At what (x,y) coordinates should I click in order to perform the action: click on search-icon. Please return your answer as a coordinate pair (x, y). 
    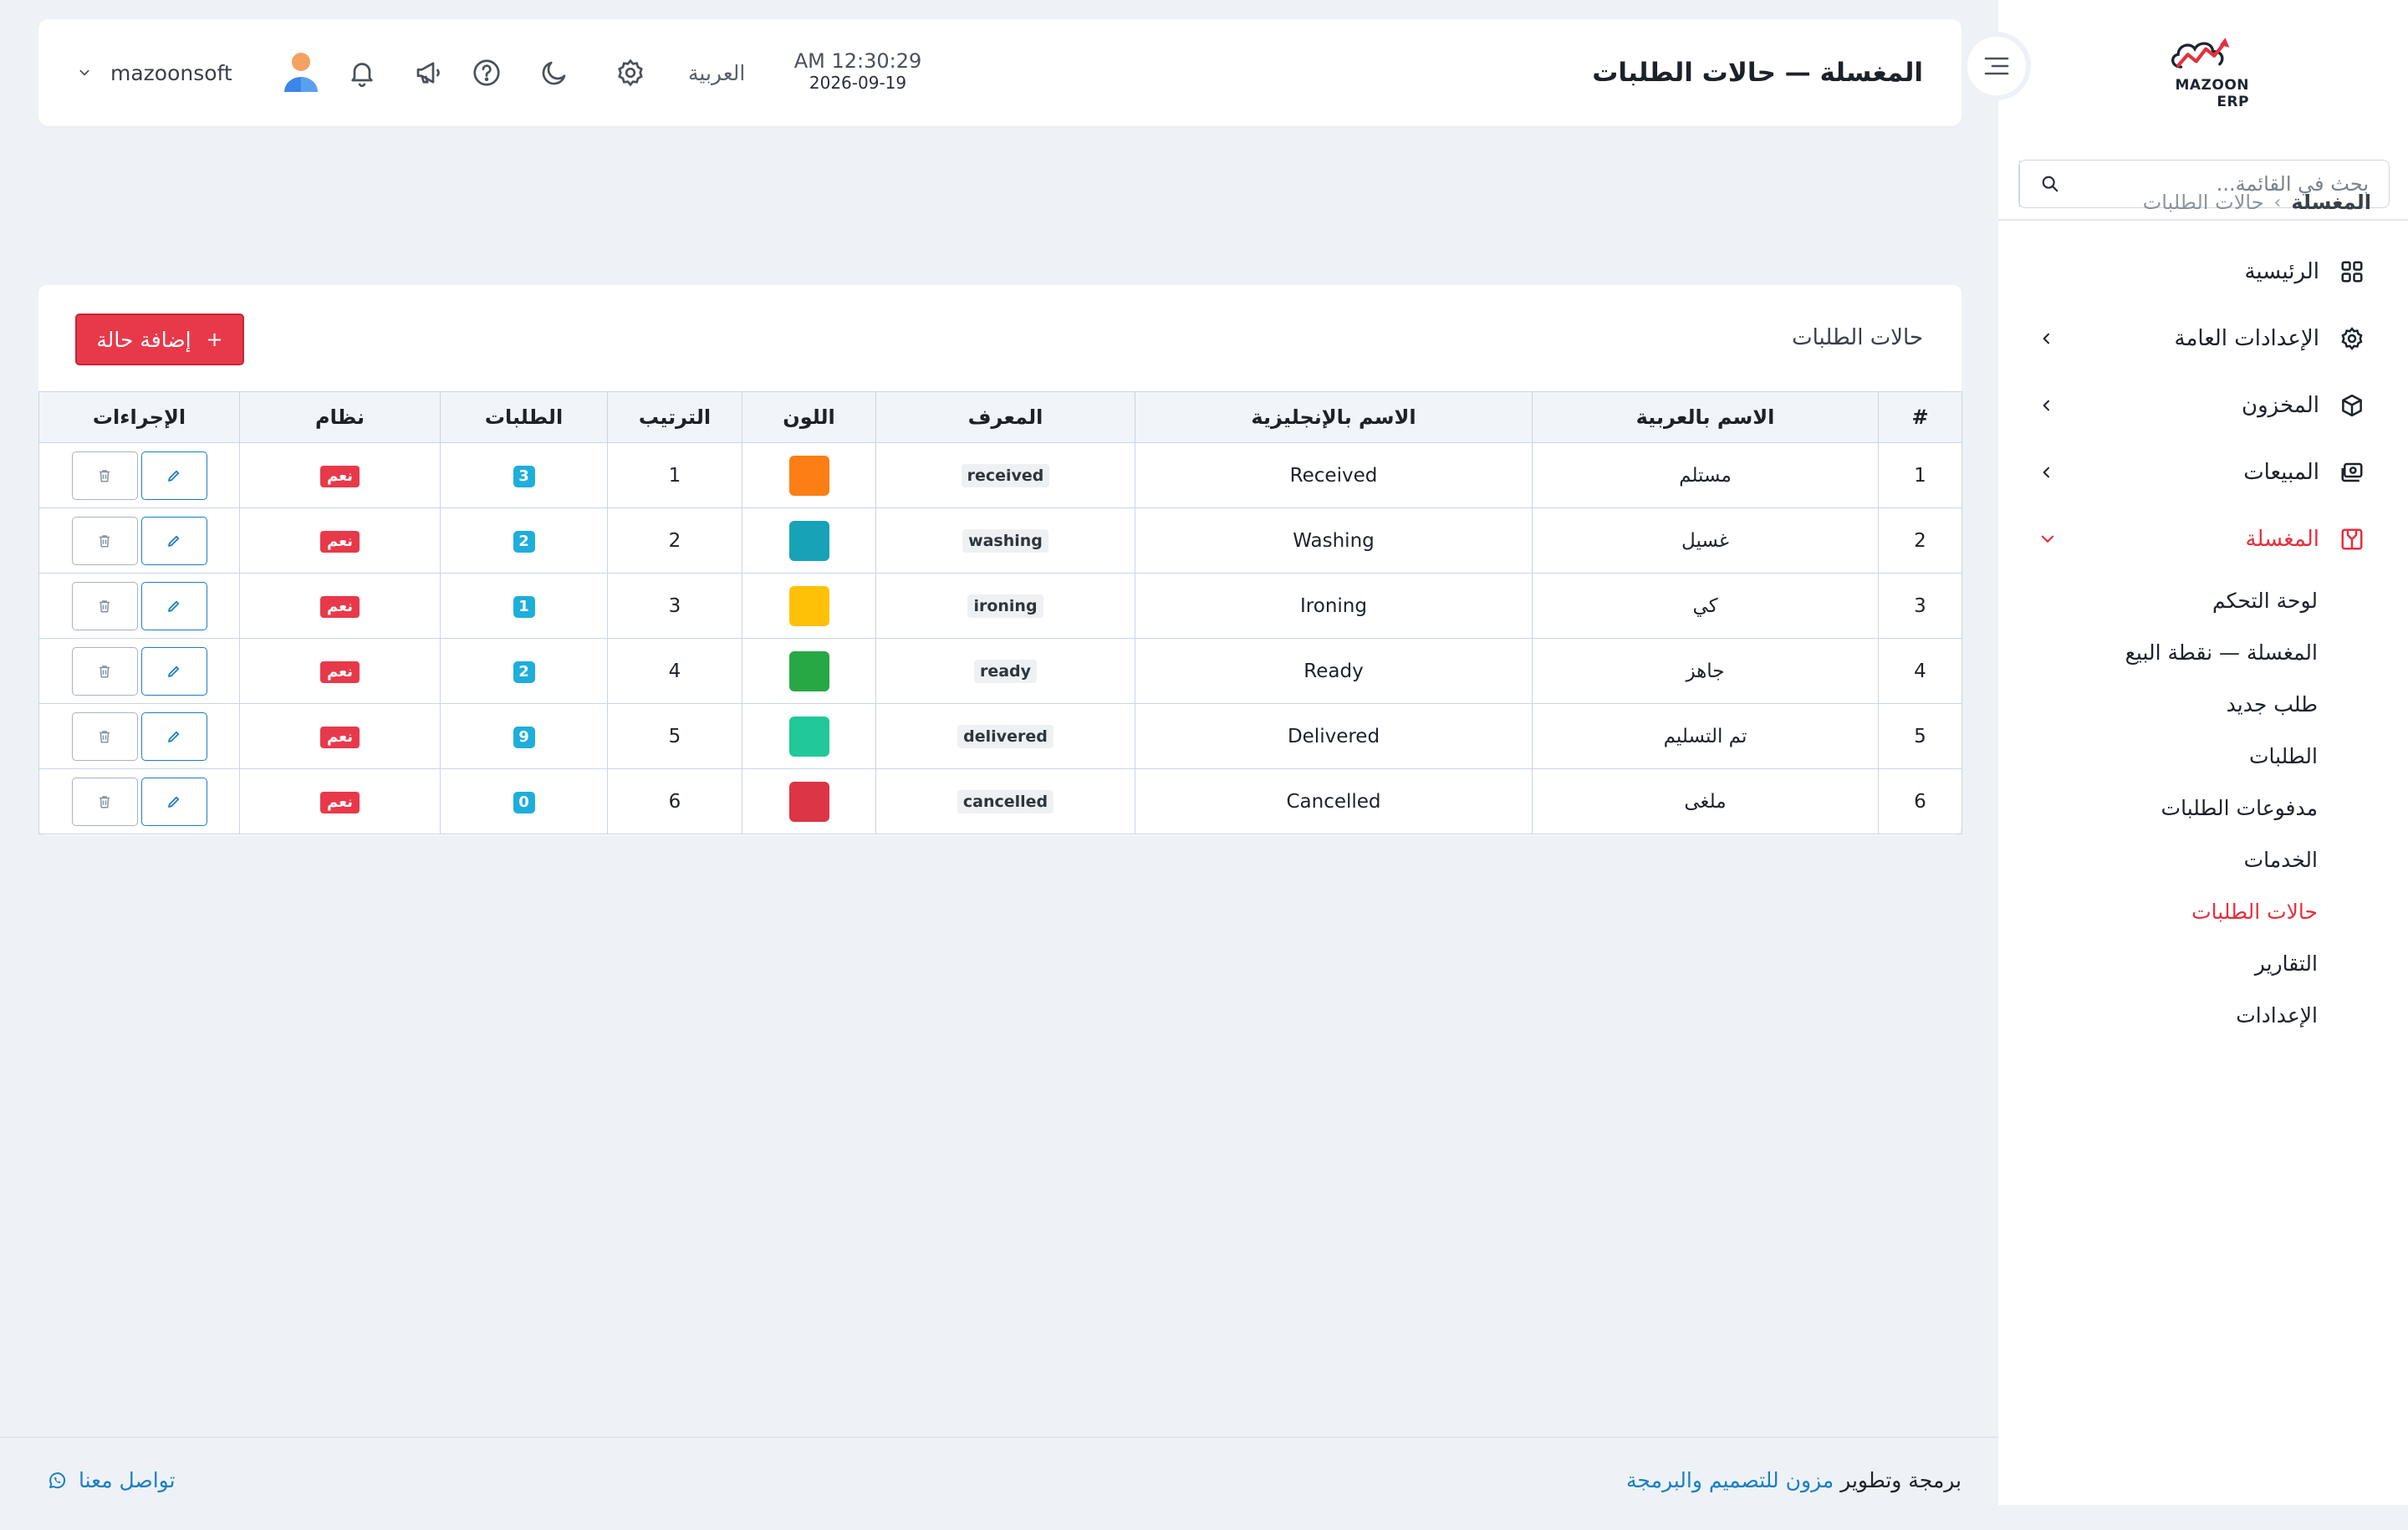
    Looking at the image, I should click on (2049, 184).